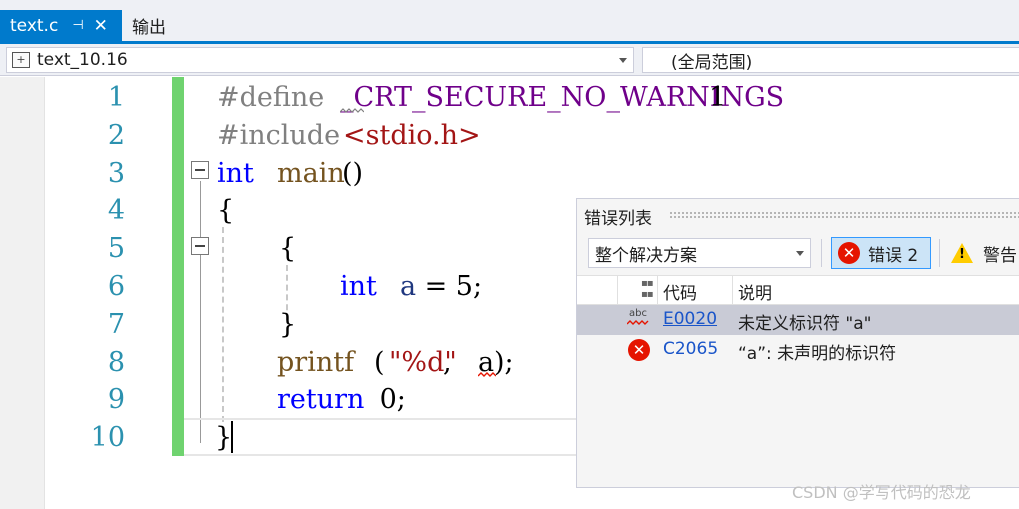 The height and width of the screenshot is (509, 1019). I want to click on table-header: ▪▪ ▪▪ 代码 说明, so click(798, 290).